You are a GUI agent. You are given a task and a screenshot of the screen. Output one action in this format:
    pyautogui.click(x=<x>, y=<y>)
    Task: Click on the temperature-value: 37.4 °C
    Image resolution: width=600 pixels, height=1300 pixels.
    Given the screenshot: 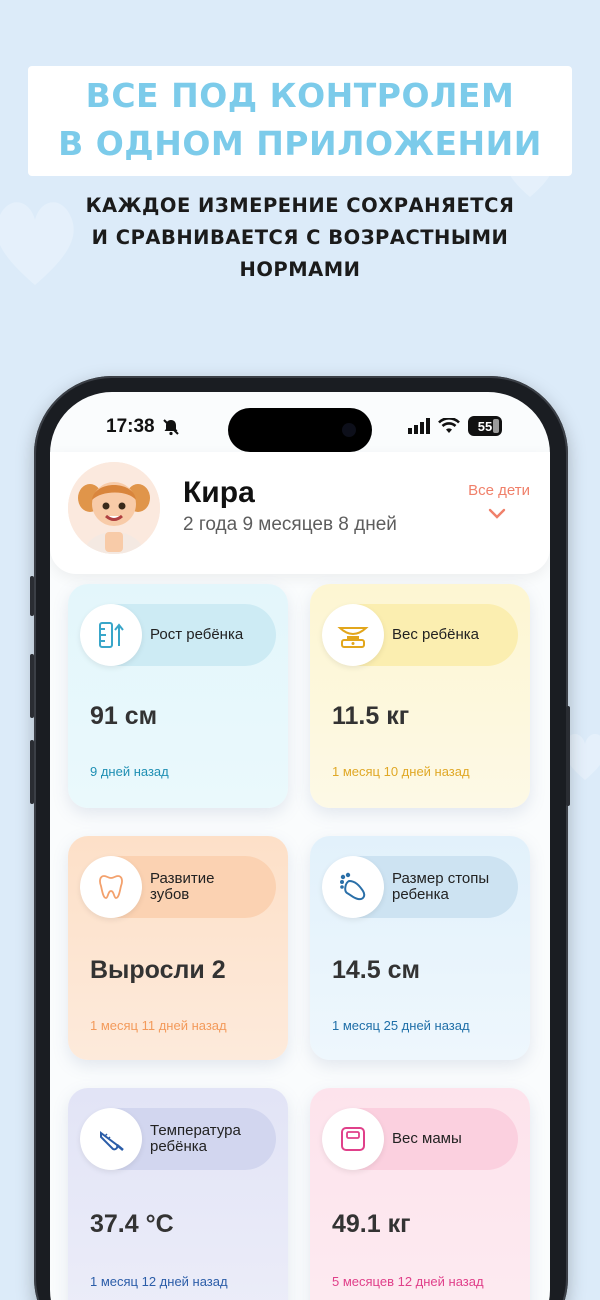 What is the action you would take?
    pyautogui.click(x=132, y=1224)
    